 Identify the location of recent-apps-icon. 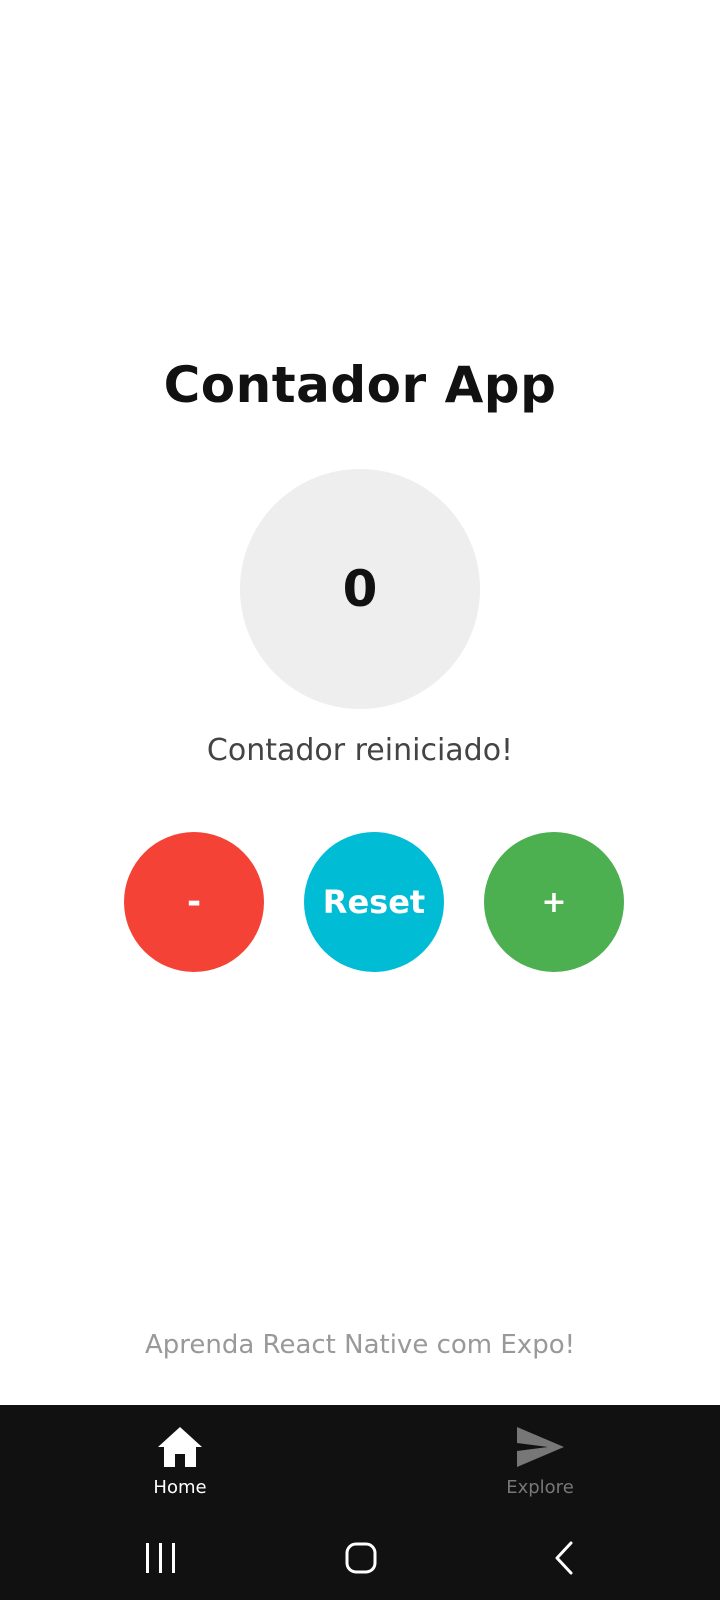
(160, 1558).